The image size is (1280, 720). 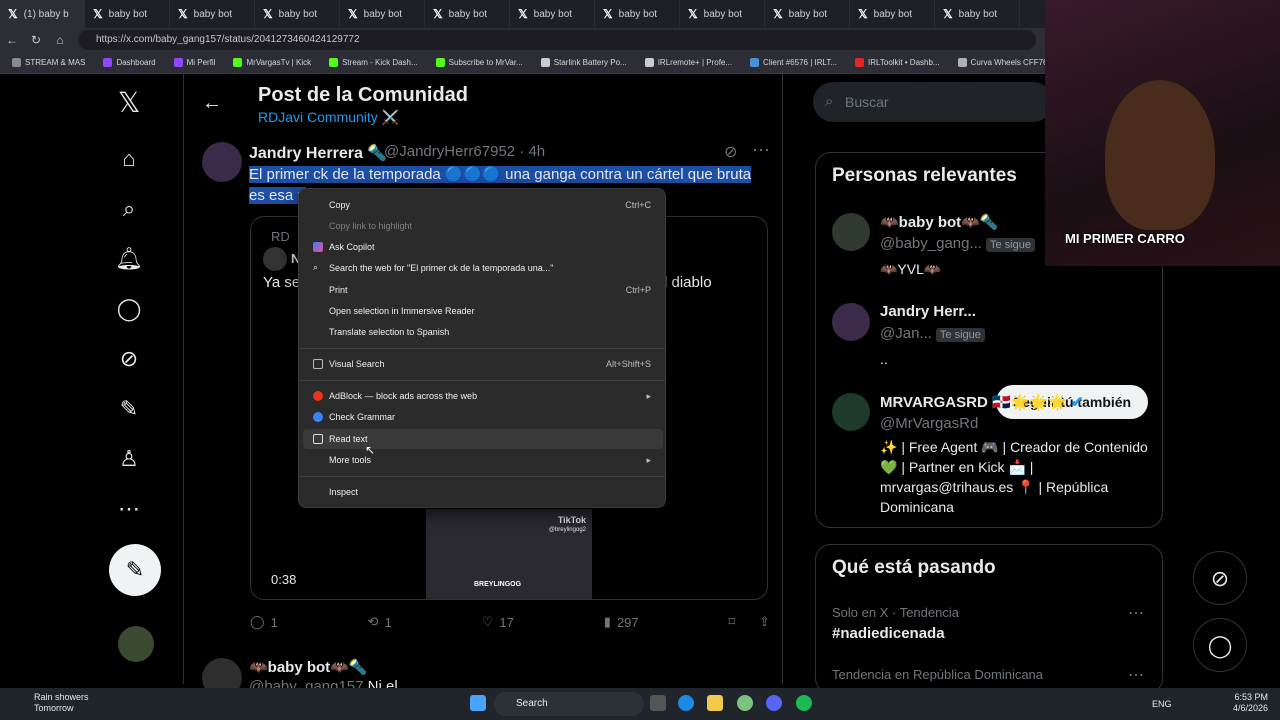 What do you see at coordinates (308, 667) in the screenshot?
I see `reply-author: 🦇baby bot🦇🔦` at bounding box center [308, 667].